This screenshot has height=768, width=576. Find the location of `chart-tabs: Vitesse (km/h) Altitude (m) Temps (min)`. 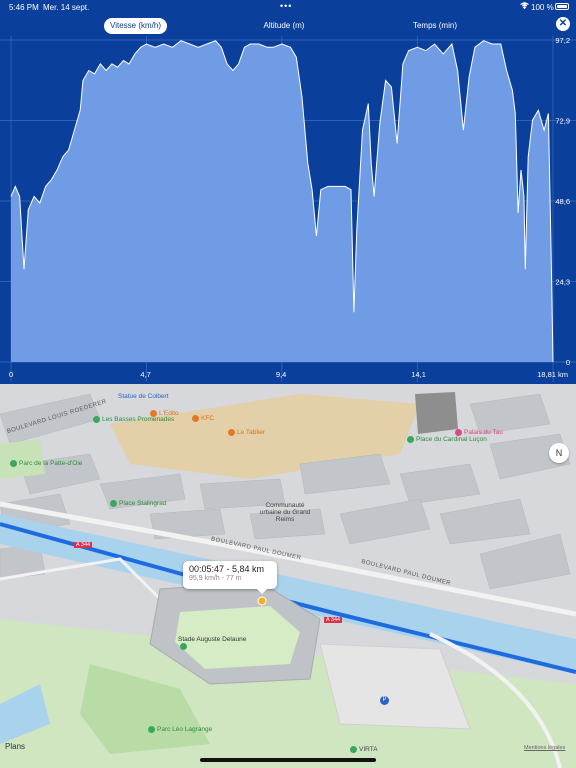

chart-tabs: Vitesse (km/h) Altitude (m) Temps (min) is located at coordinates (288, 27).